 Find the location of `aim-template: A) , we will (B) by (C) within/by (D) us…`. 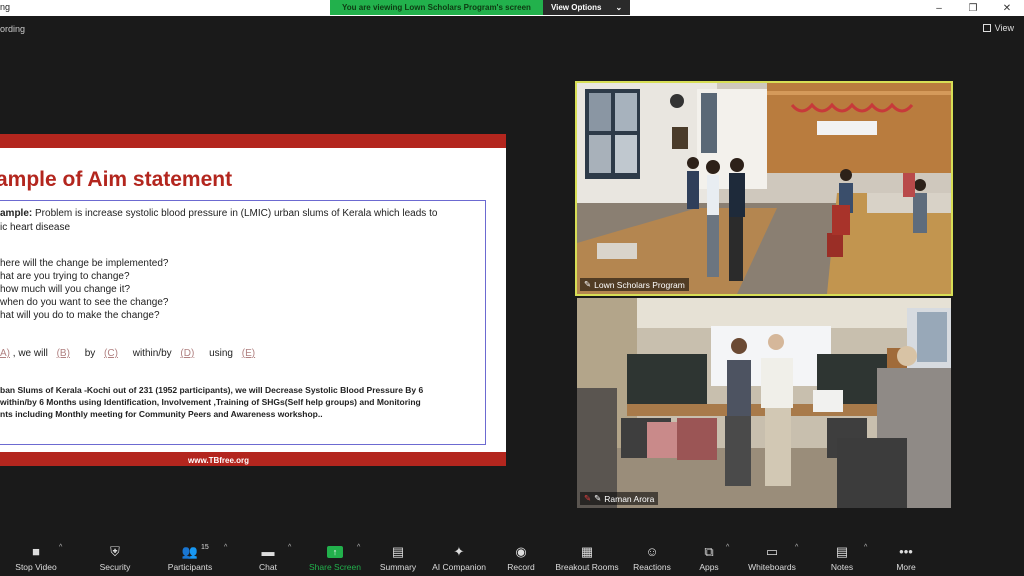

aim-template: A) , we will (B) by (C) within/by (D) us… is located at coordinates (127, 353).